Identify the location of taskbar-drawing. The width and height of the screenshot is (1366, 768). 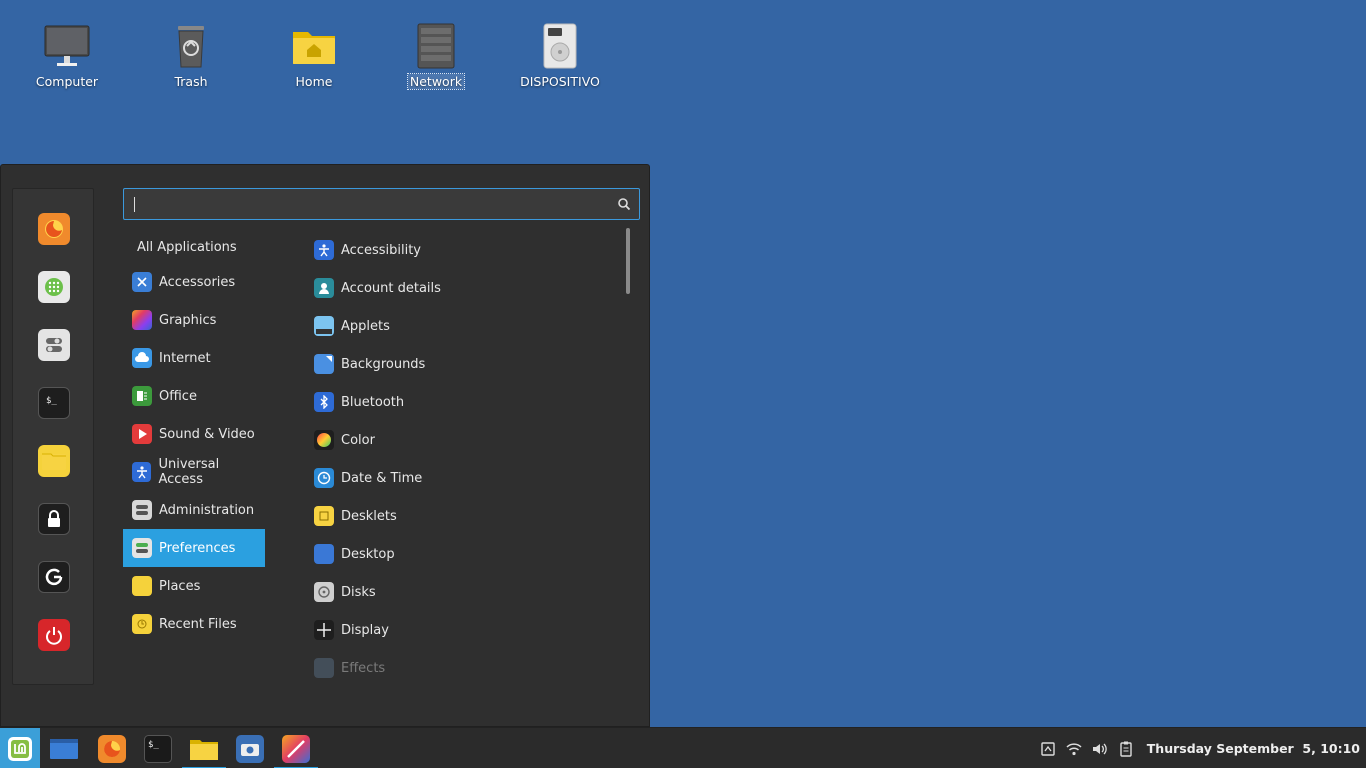
(296, 748).